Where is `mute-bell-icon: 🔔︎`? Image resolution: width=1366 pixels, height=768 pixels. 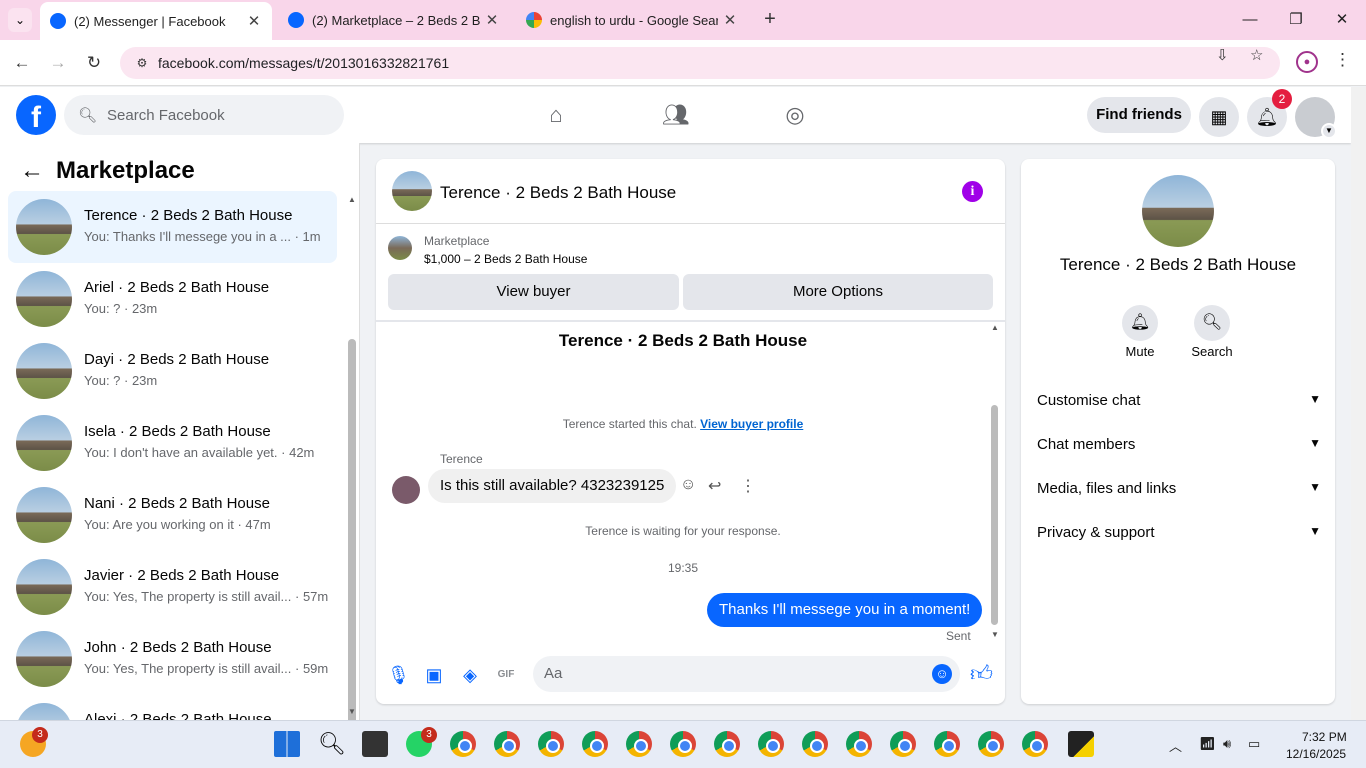
mute-bell-icon: 🔔︎ is located at coordinates (1140, 323).